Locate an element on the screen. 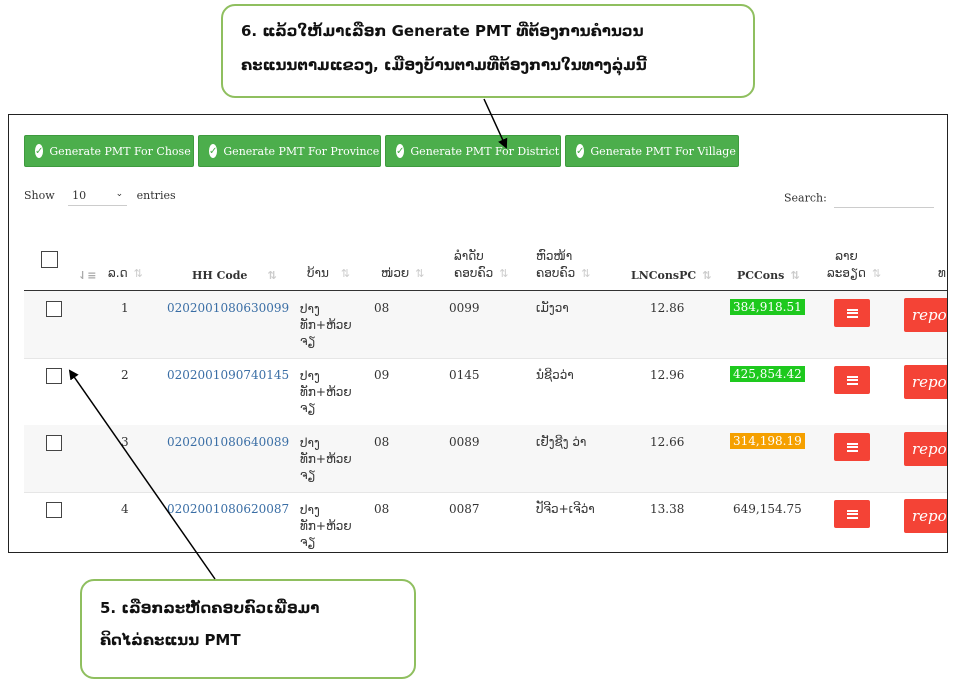  generate-pmt-chose-button: ✓ Generate PMT For Chose is located at coordinates (109, 151).